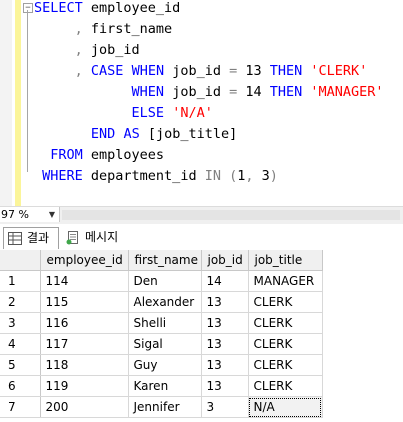 This screenshot has width=403, height=422. What do you see at coordinates (143, 176) in the screenshot?
I see `sql-text: department_id` at bounding box center [143, 176].